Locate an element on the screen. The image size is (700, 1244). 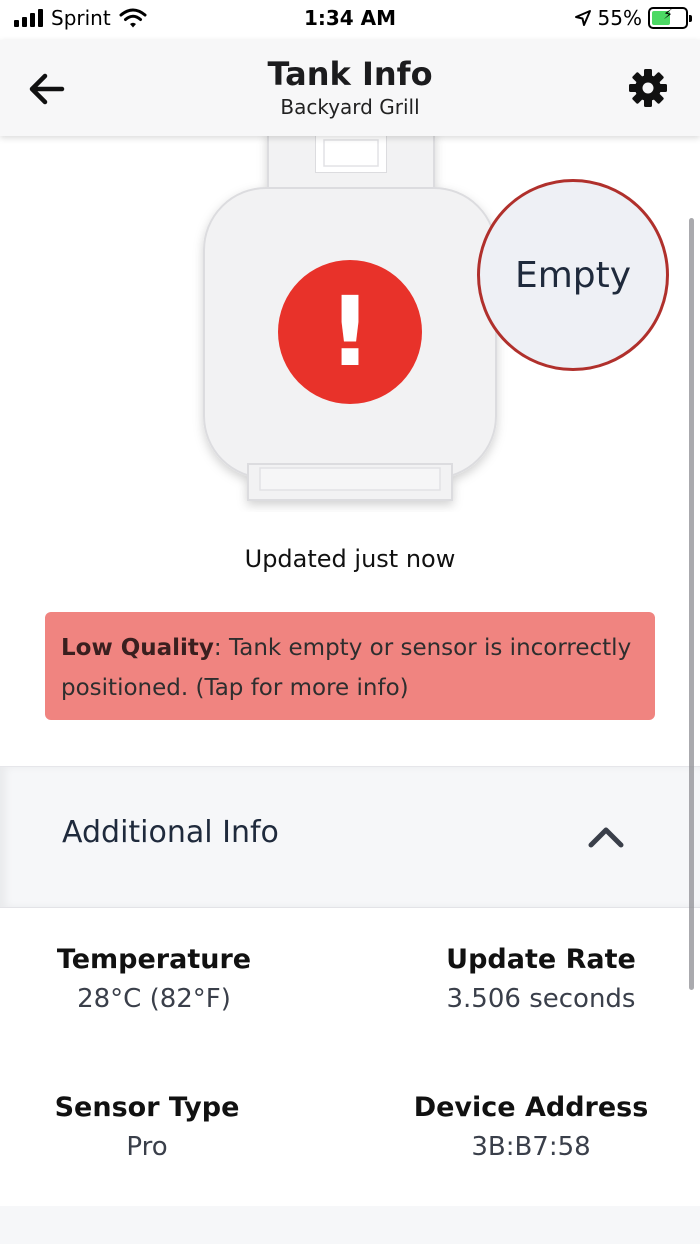
info-value: Pro is located at coordinates (147, 1147).